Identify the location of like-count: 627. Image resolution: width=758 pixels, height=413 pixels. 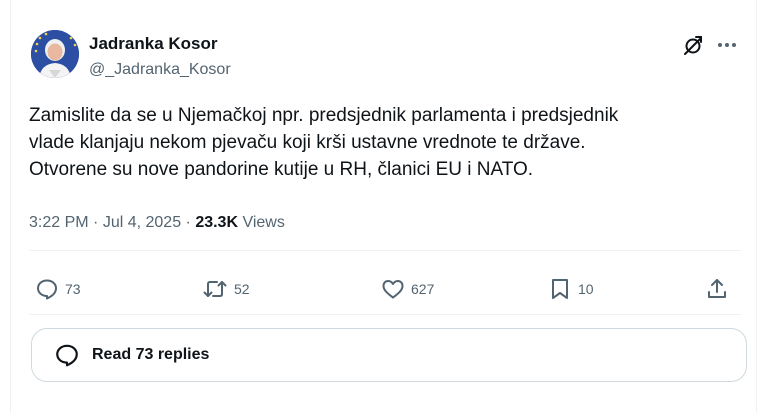
(423, 289).